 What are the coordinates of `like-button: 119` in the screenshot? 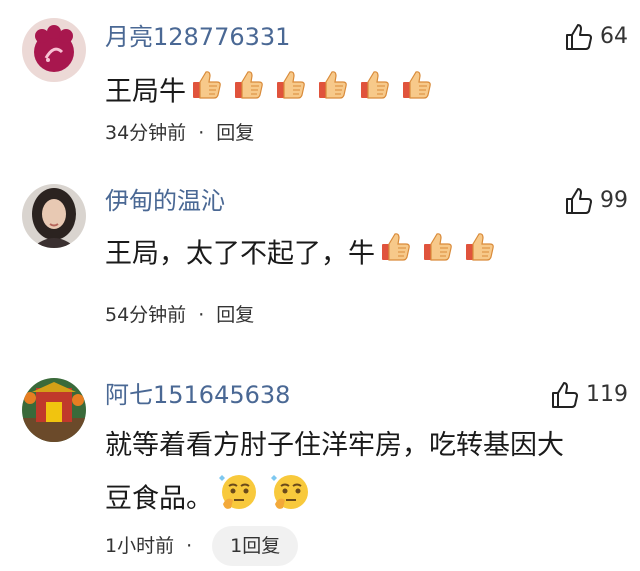 It's located at (589, 395).